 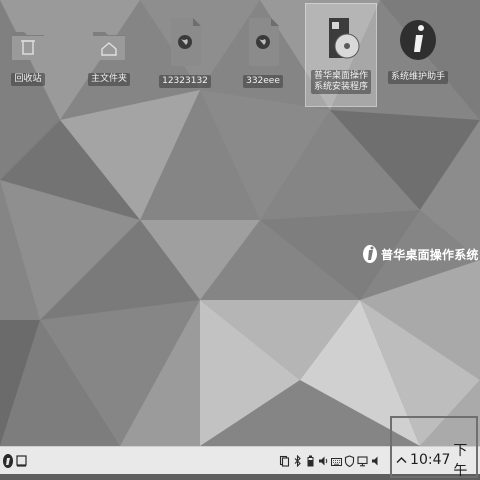 I want to click on show-desktop-button, so click(x=21, y=461).